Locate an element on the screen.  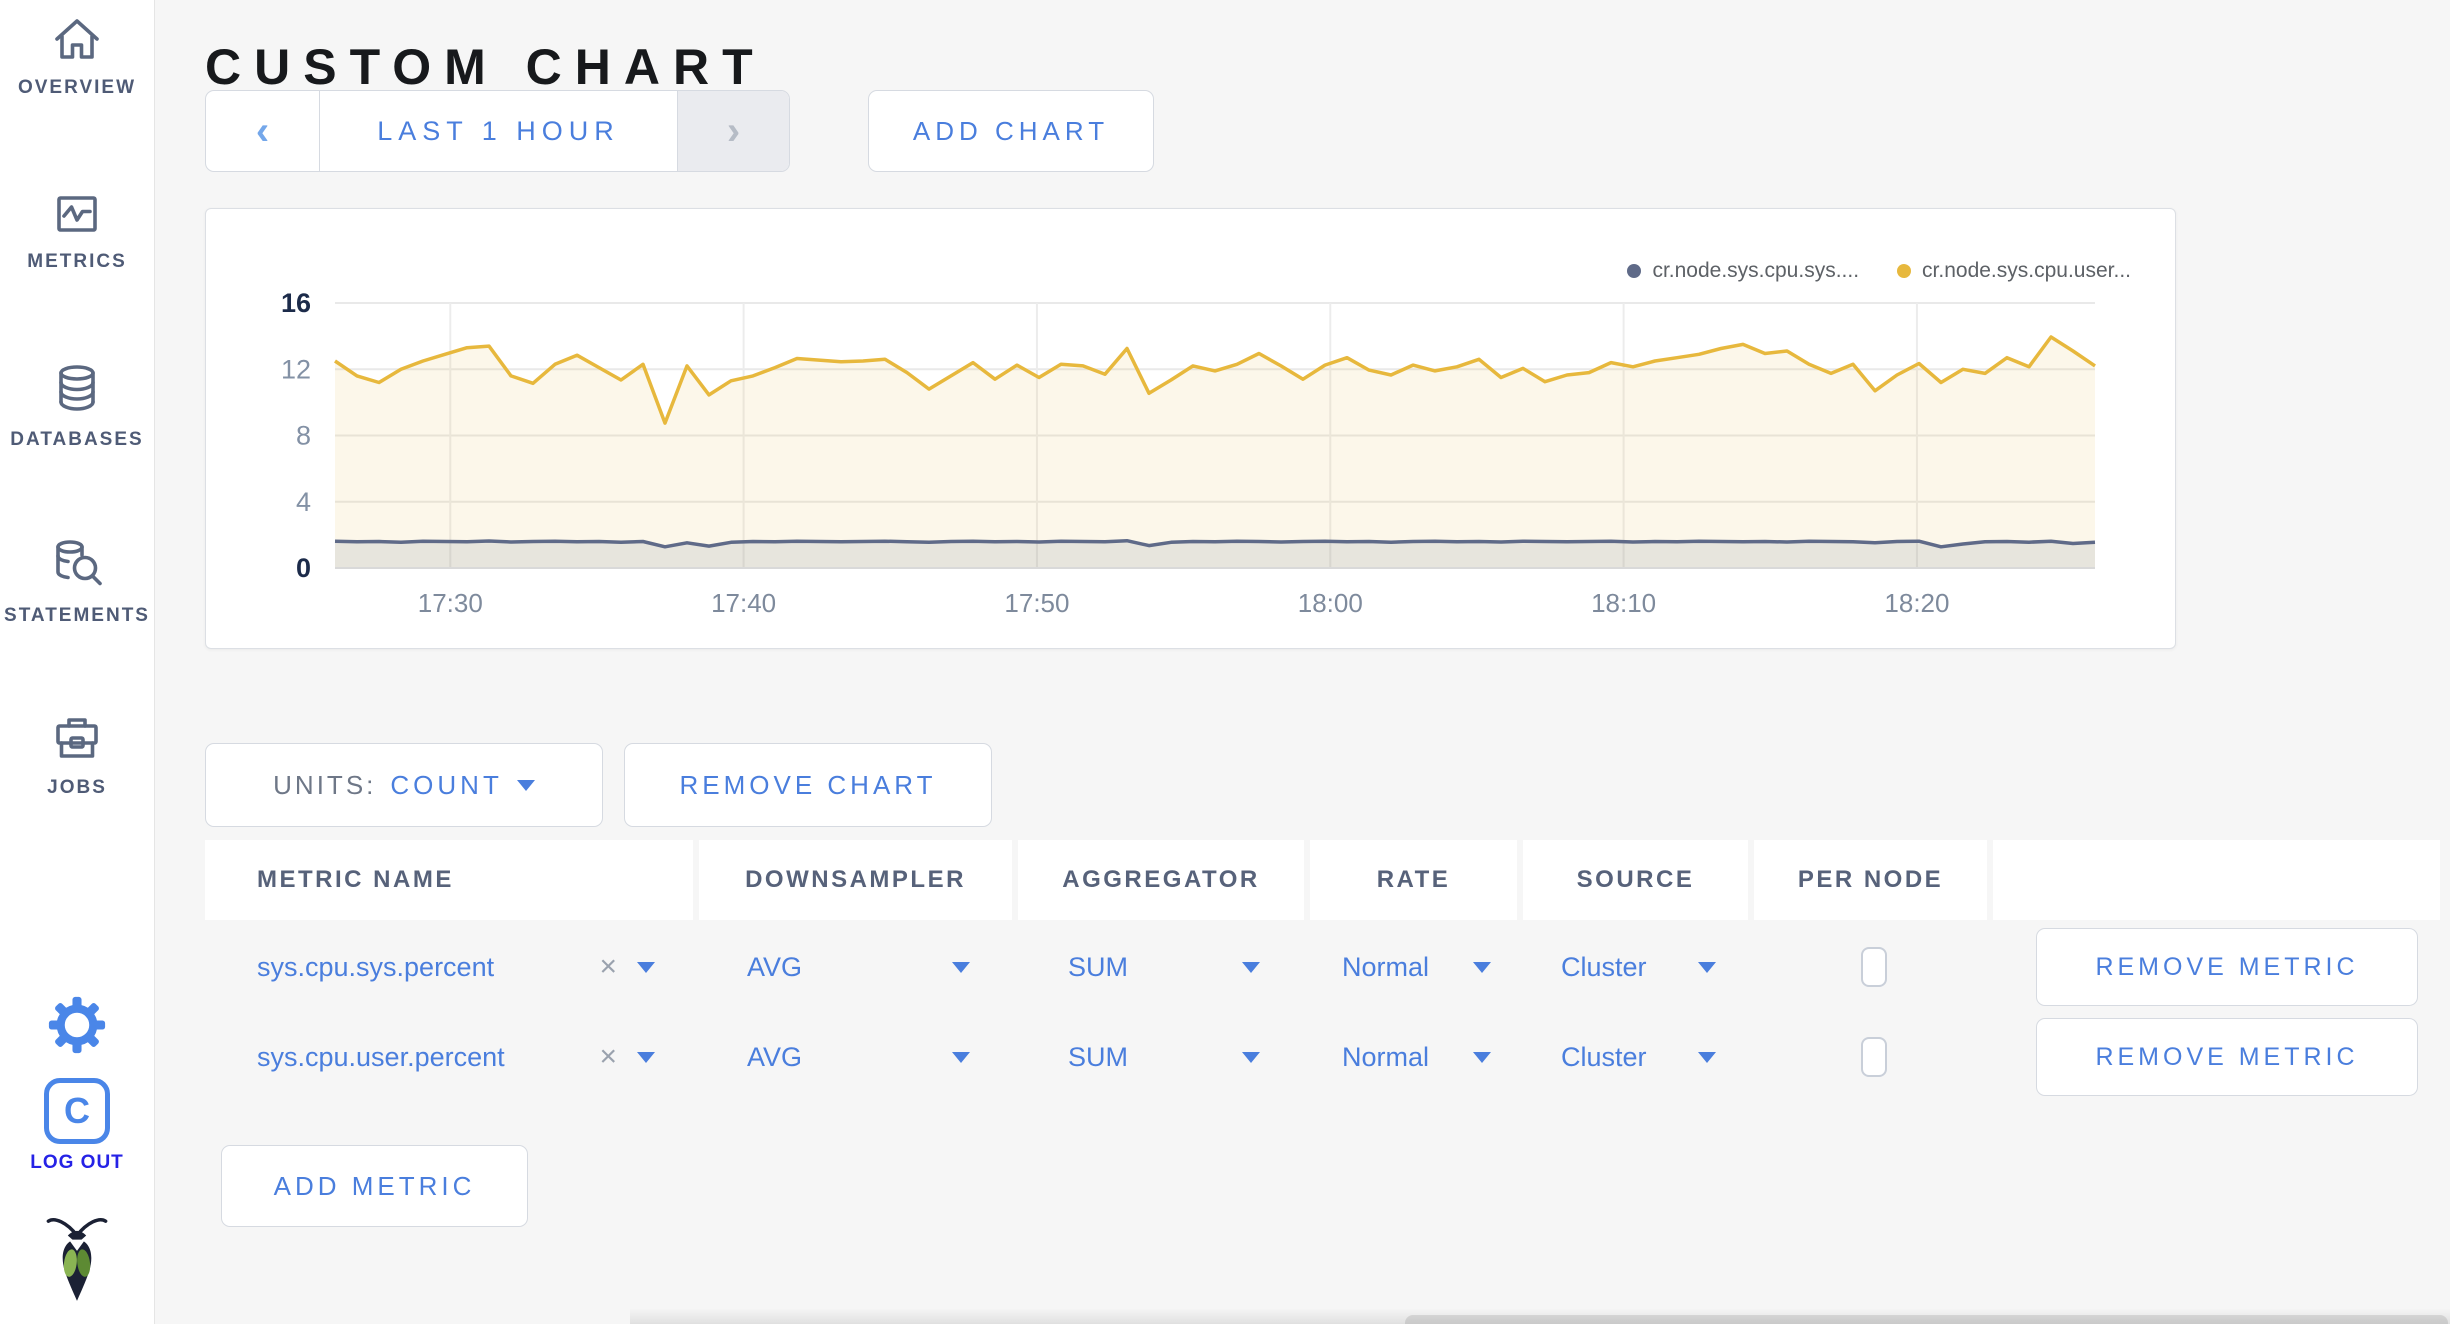
svg-text: 18:10 is located at coordinates (1623, 603).